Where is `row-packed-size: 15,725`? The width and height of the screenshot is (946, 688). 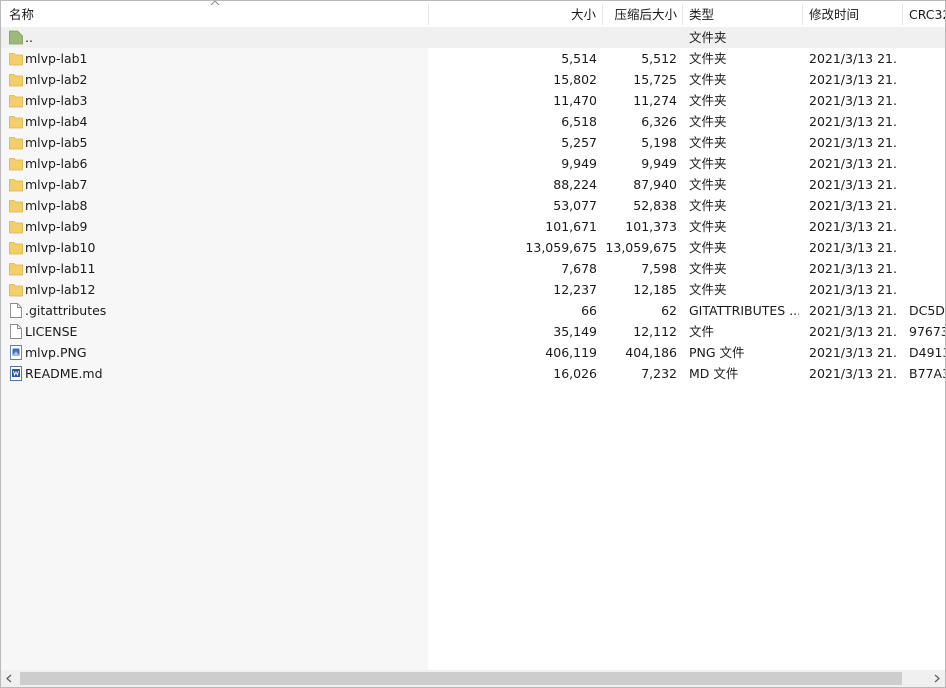
row-packed-size: 15,725 is located at coordinates (655, 79).